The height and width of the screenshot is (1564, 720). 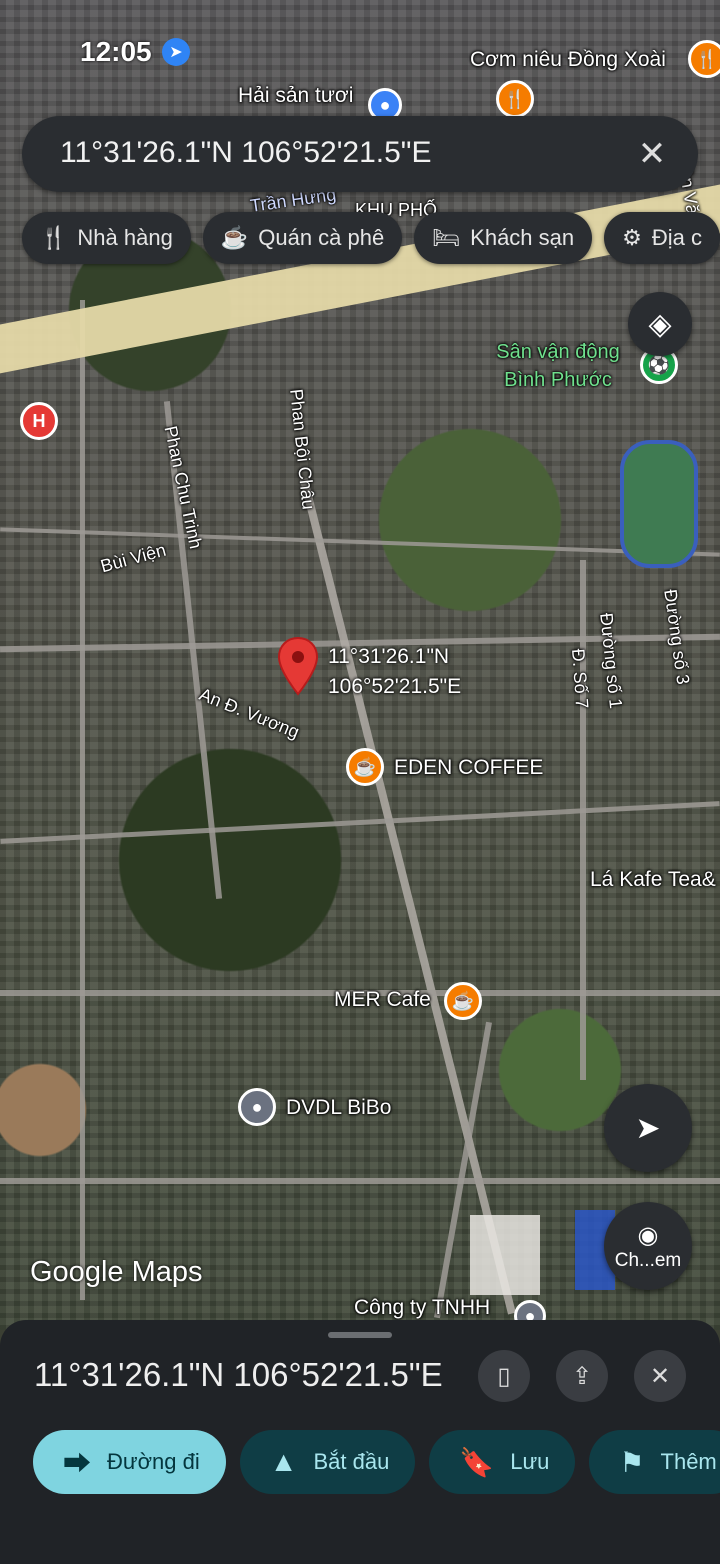 What do you see at coordinates (360, 1335) in the screenshot?
I see `drag-handle` at bounding box center [360, 1335].